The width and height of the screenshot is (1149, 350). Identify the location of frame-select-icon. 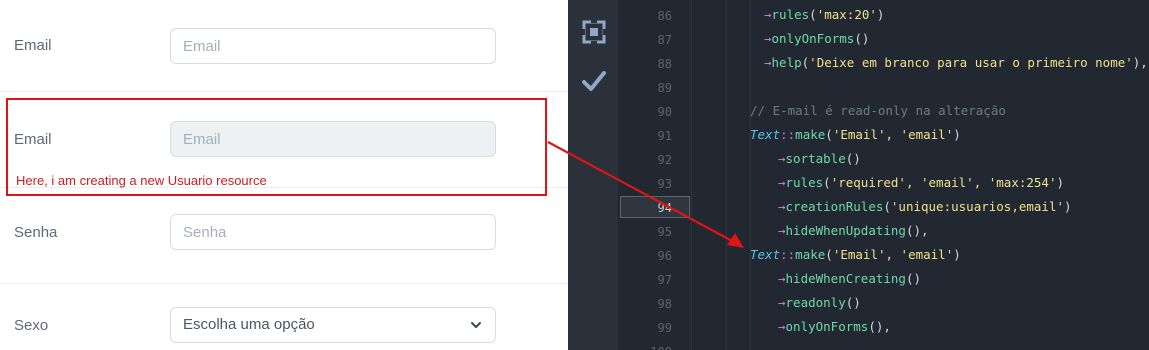
(594, 32).